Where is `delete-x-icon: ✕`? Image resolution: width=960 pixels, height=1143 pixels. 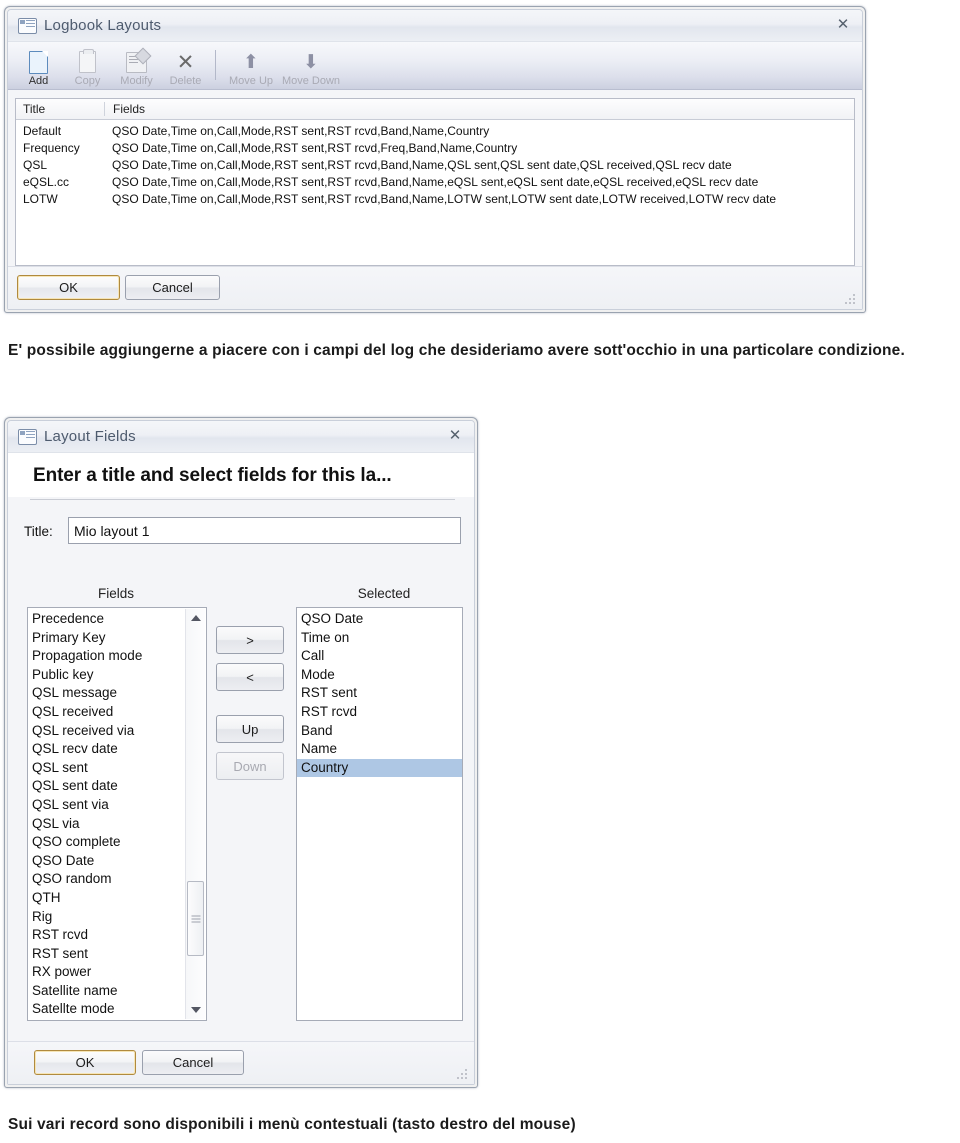 delete-x-icon: ✕ is located at coordinates (185, 62).